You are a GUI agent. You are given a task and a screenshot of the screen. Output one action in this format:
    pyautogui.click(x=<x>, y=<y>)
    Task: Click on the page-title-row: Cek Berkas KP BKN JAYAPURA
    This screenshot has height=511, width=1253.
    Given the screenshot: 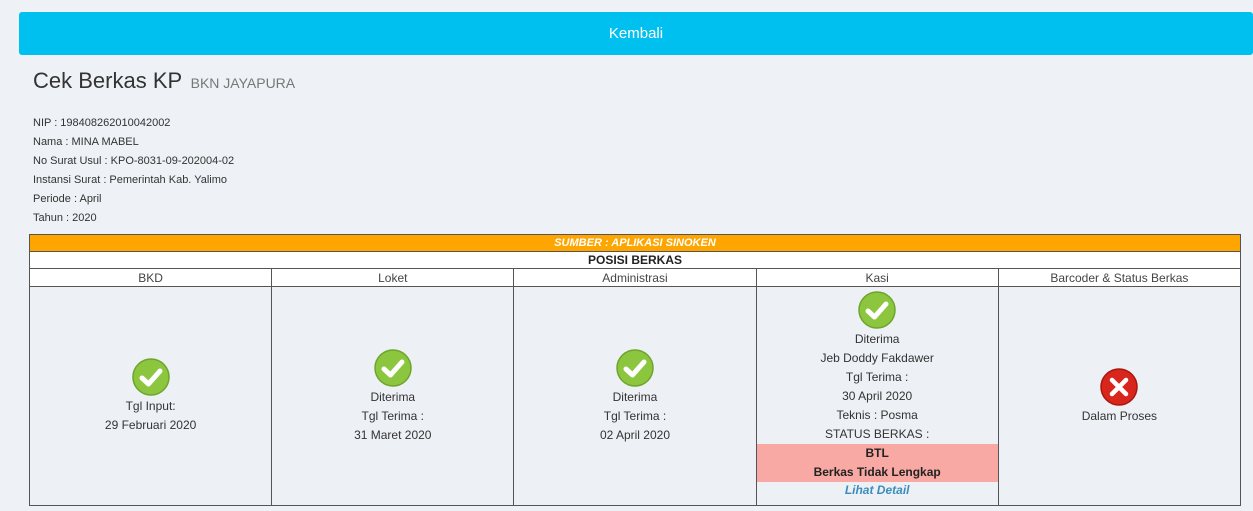 What is the action you would take?
    pyautogui.click(x=164, y=81)
    